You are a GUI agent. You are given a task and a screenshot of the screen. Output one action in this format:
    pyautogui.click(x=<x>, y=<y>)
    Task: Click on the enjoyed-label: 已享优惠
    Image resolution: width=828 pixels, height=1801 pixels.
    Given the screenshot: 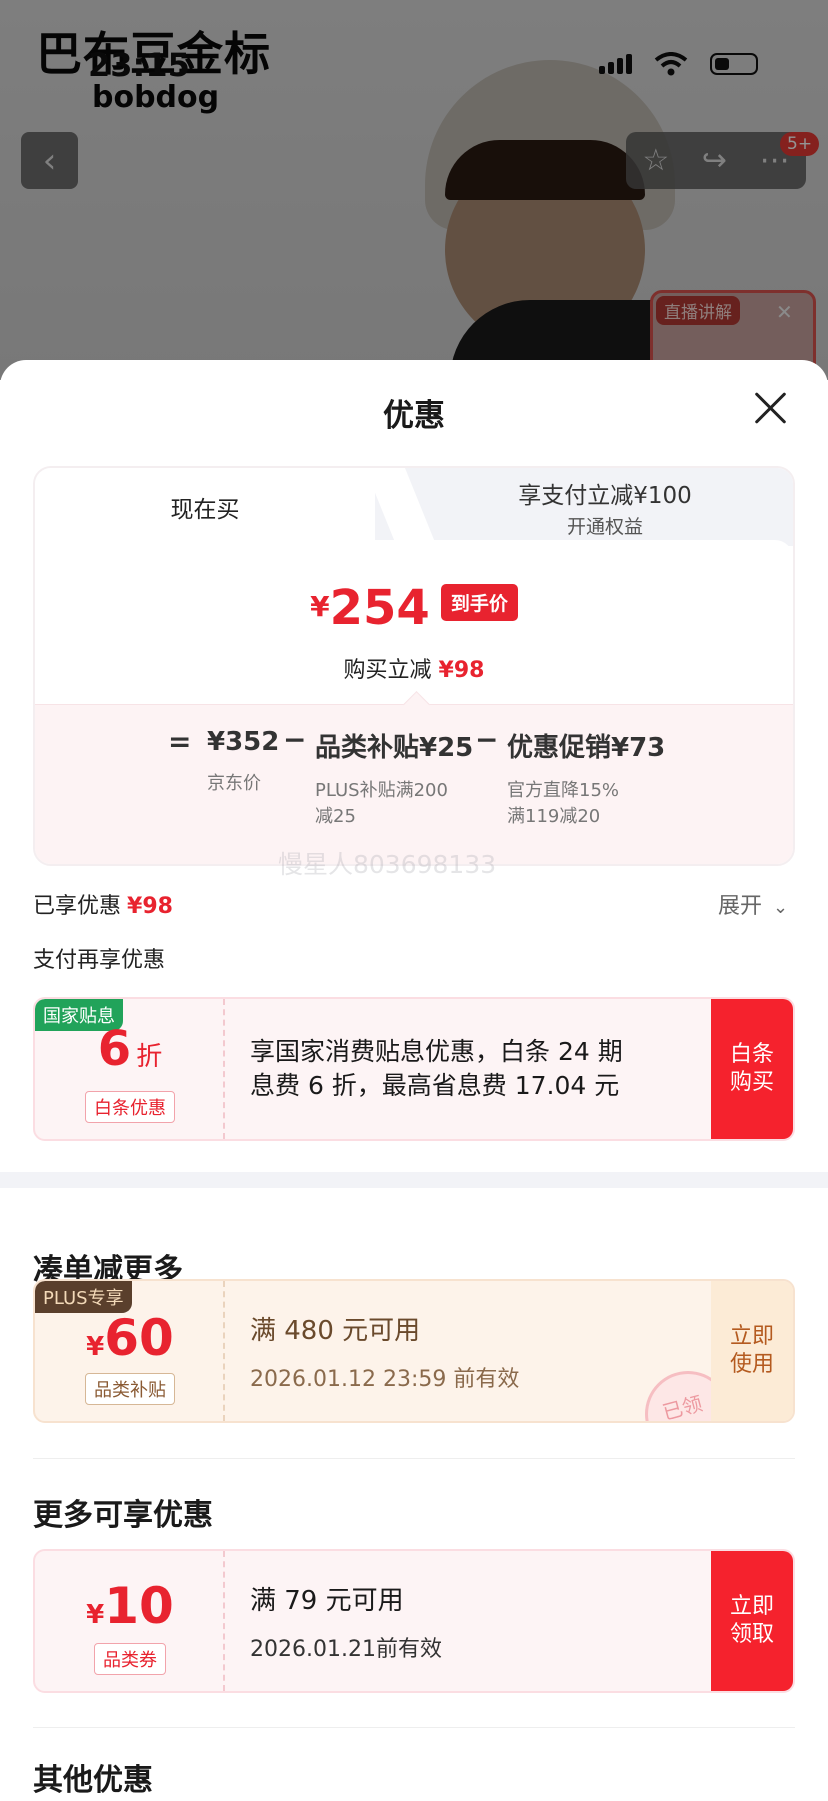 What is the action you would take?
    pyautogui.click(x=77, y=906)
    